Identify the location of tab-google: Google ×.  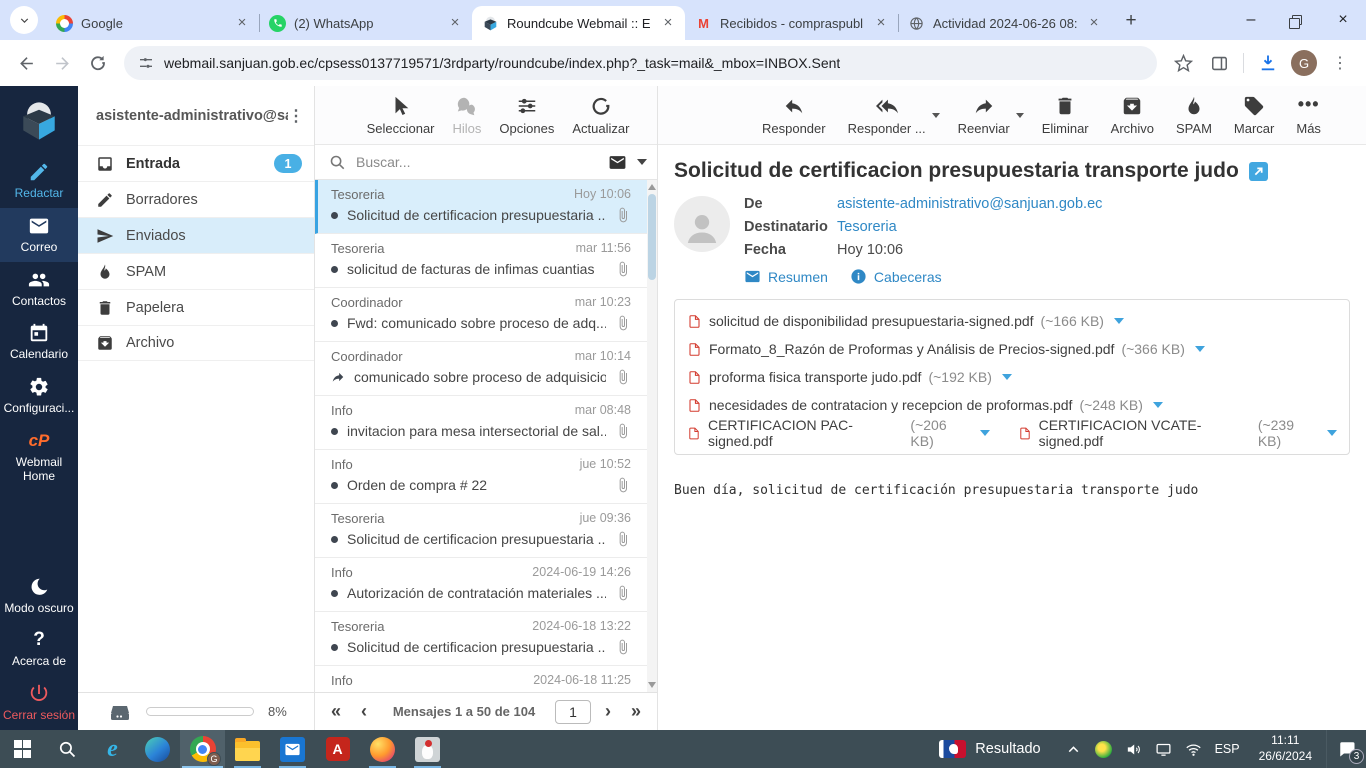
(152, 23).